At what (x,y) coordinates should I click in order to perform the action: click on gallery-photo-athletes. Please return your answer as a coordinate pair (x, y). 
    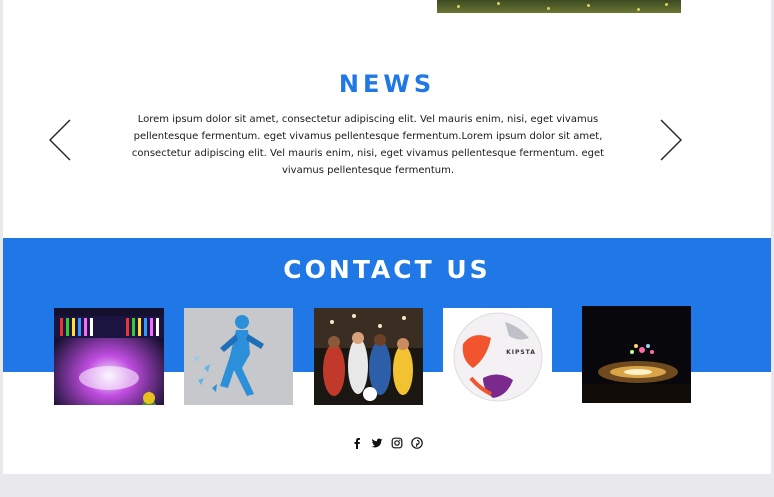
    Looking at the image, I should click on (368, 356).